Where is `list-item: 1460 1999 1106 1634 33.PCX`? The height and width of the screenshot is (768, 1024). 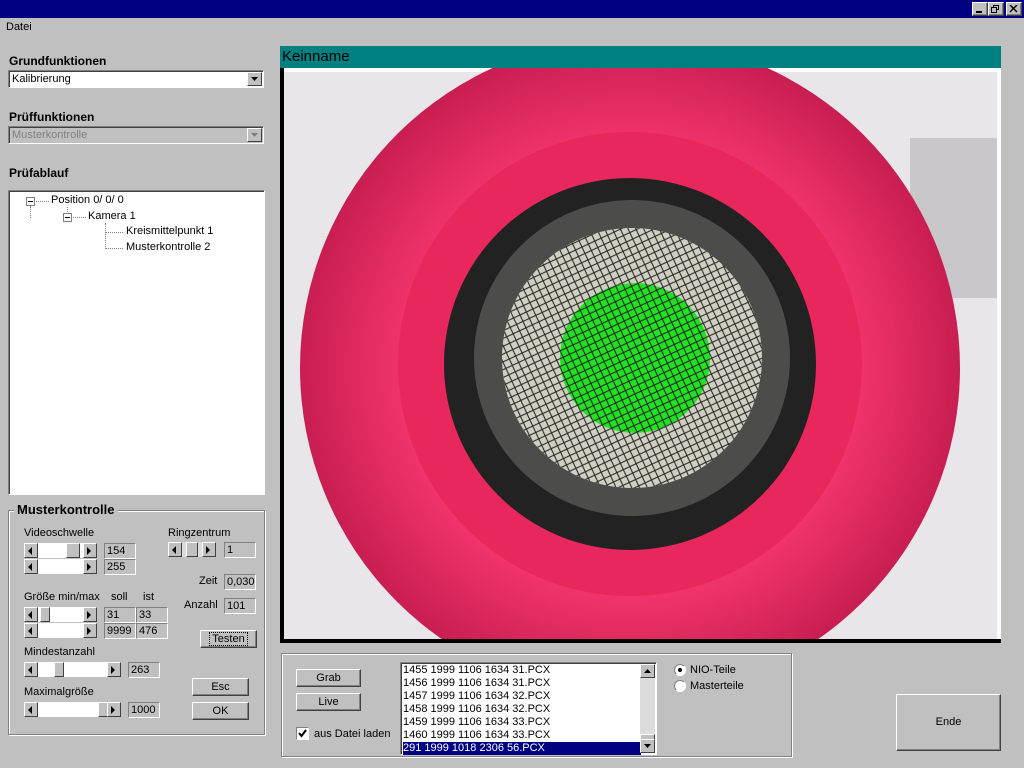 list-item: 1460 1999 1106 1634 33.PCX is located at coordinates (476, 735).